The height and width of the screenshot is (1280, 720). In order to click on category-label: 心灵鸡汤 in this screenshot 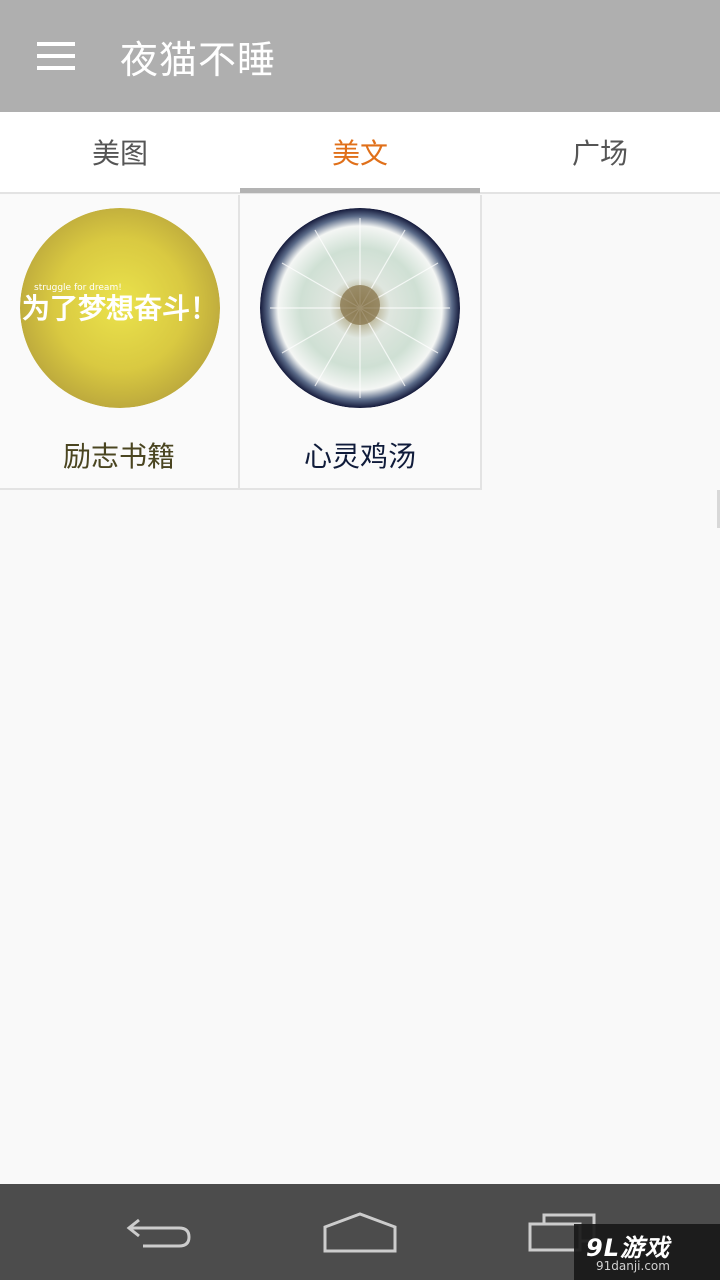, I will do `click(359, 456)`.